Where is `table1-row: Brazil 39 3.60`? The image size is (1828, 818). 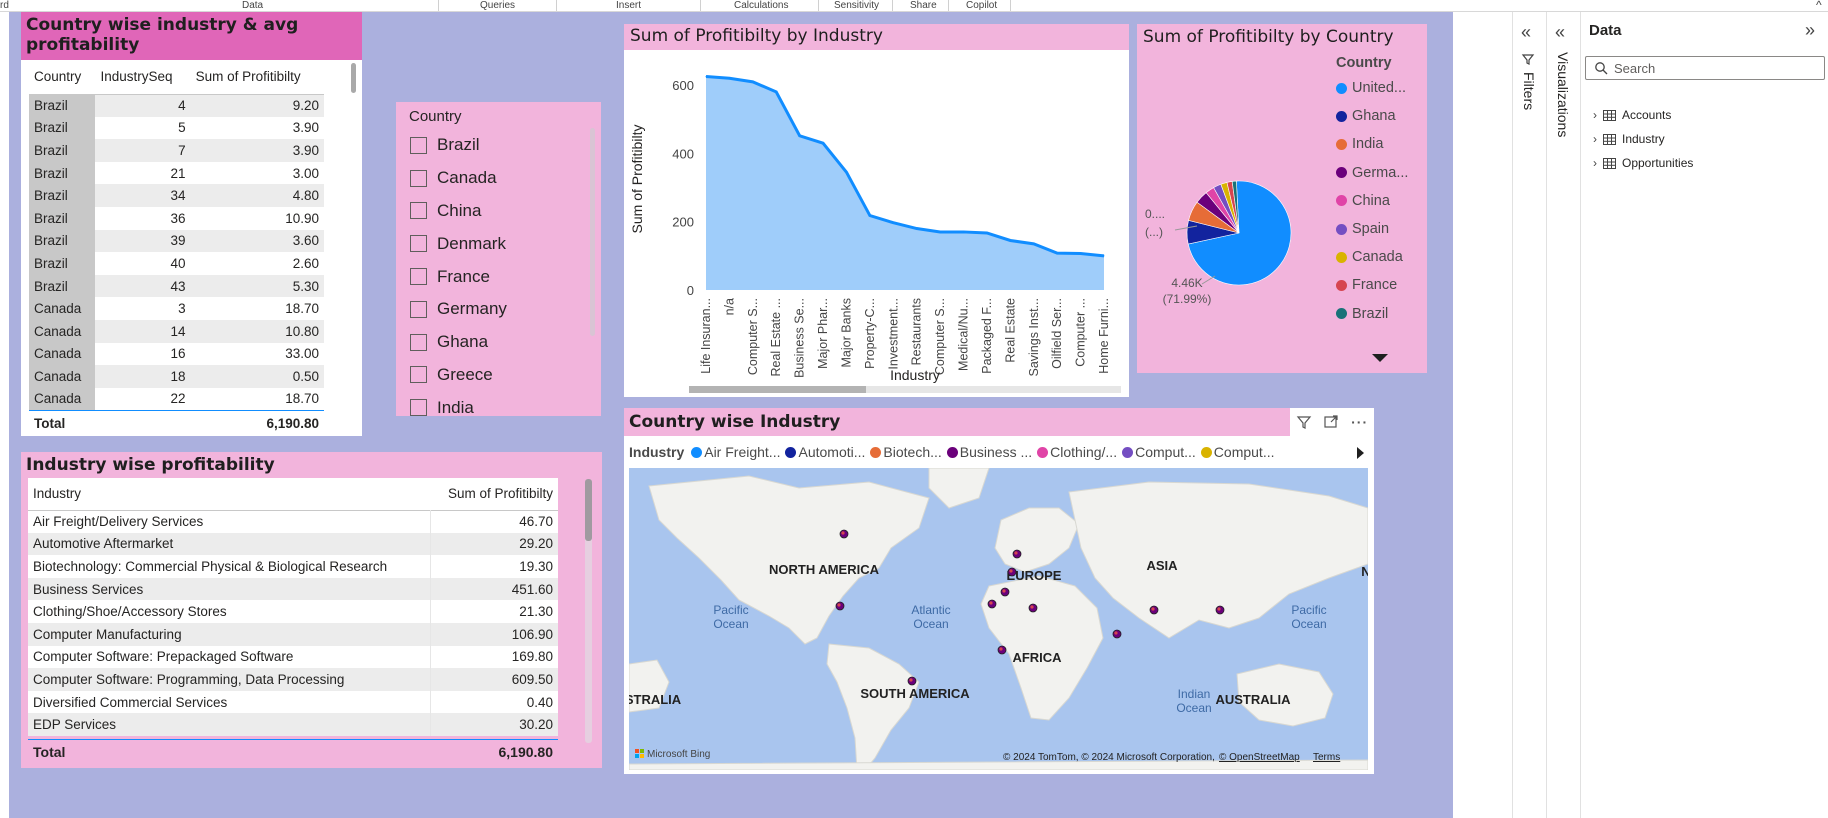 table1-row: Brazil 39 3.60 is located at coordinates (176, 241).